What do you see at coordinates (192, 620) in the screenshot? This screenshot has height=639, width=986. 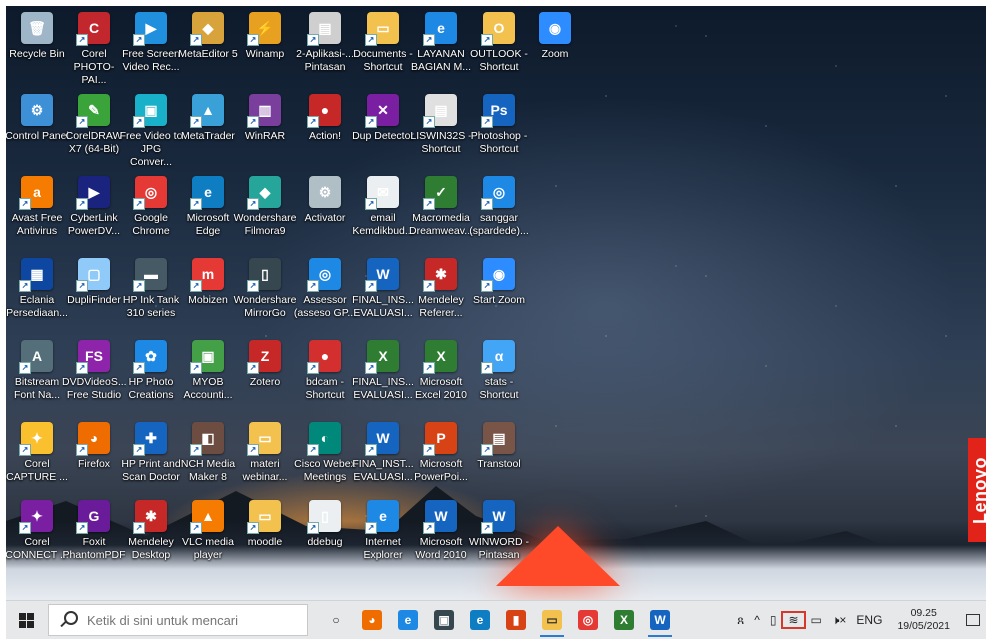 I see `search-input` at bounding box center [192, 620].